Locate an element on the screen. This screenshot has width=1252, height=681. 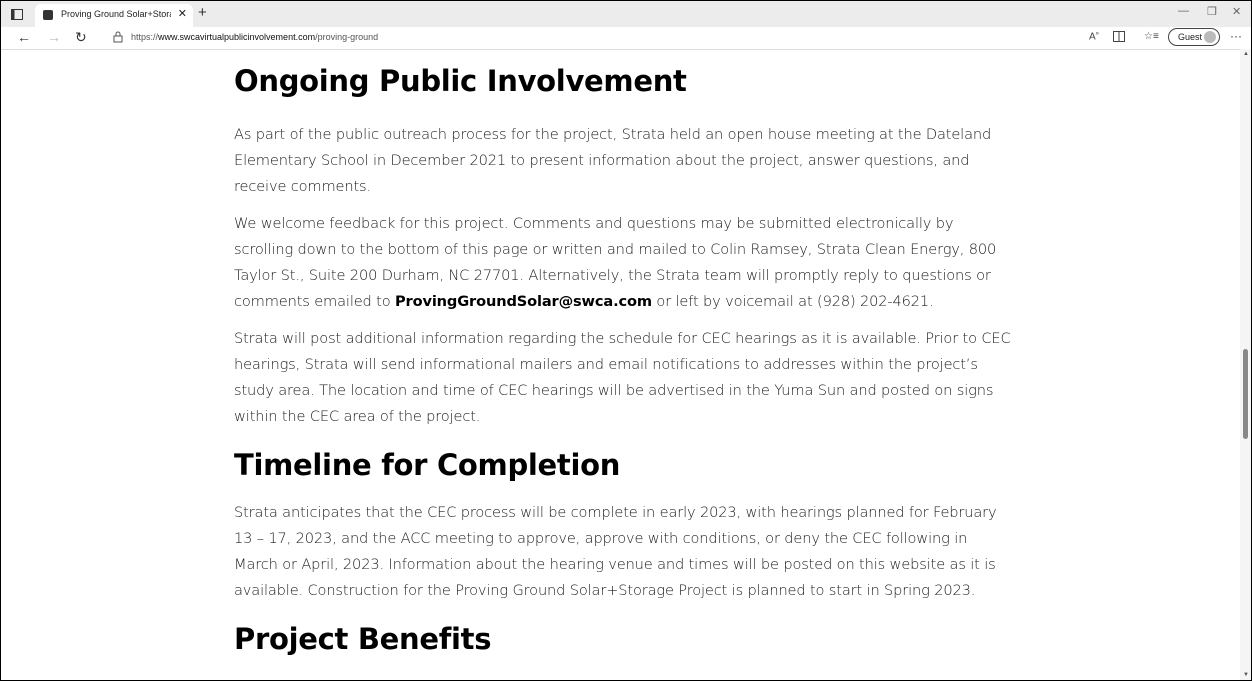
site-favicon-icon is located at coordinates (48, 15).